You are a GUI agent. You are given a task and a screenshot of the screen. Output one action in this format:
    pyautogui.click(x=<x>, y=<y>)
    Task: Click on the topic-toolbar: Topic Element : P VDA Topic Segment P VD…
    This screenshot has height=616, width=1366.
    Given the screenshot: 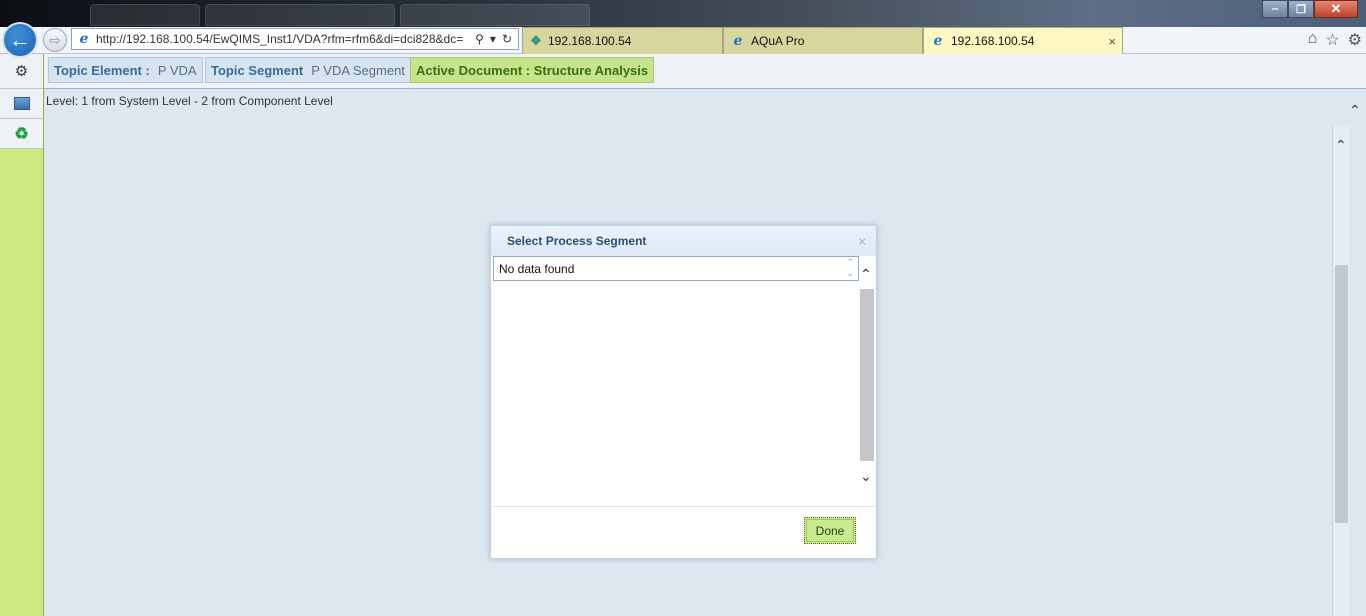 What is the action you would take?
    pyautogui.click(x=705, y=71)
    